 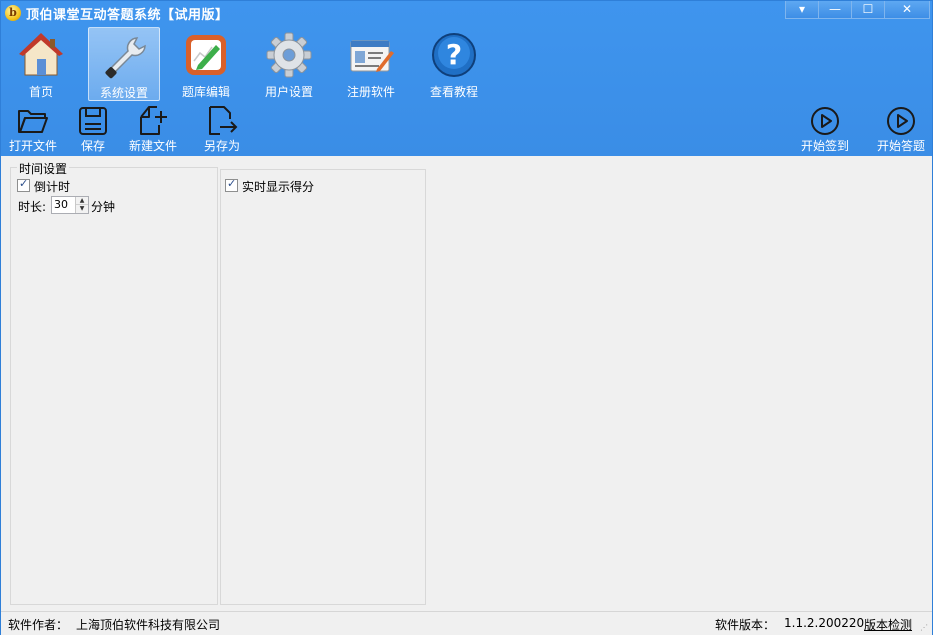 What do you see at coordinates (125, 58) in the screenshot?
I see `wrench-icon` at bounding box center [125, 58].